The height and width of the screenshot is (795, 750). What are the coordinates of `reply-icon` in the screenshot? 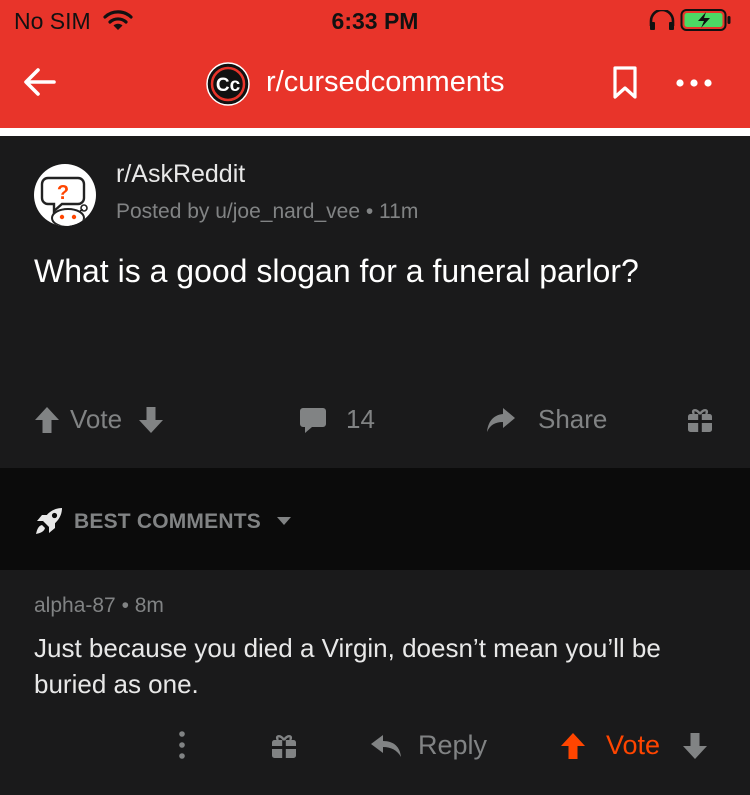 It's located at (386, 745).